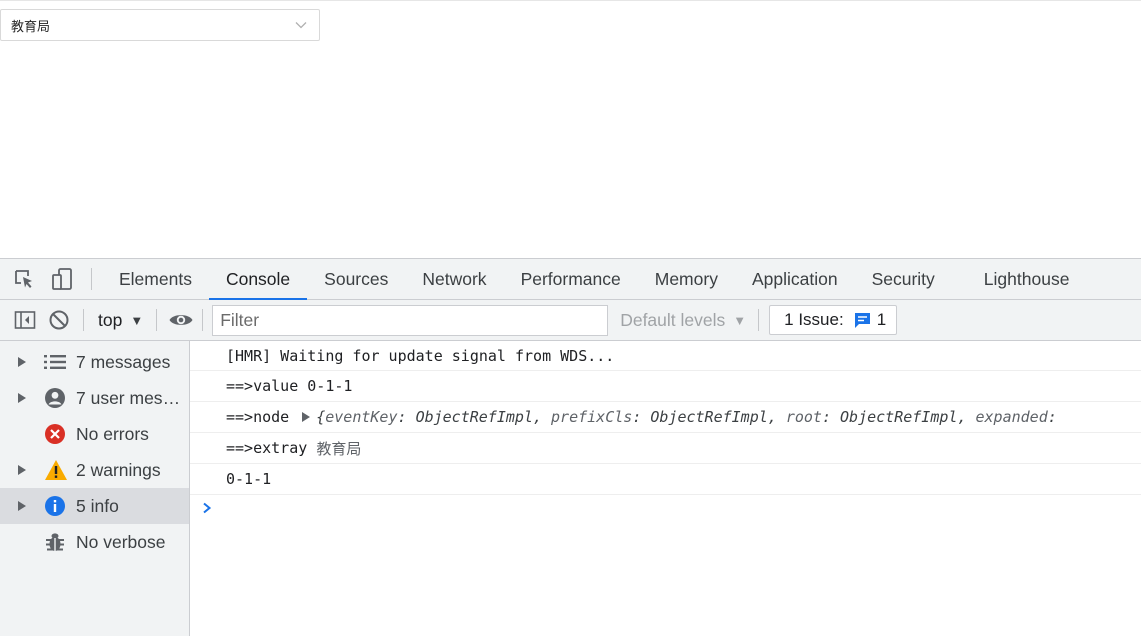 This screenshot has width=1141, height=636. What do you see at coordinates (60, 542) in the screenshot?
I see `bug-icon` at bounding box center [60, 542].